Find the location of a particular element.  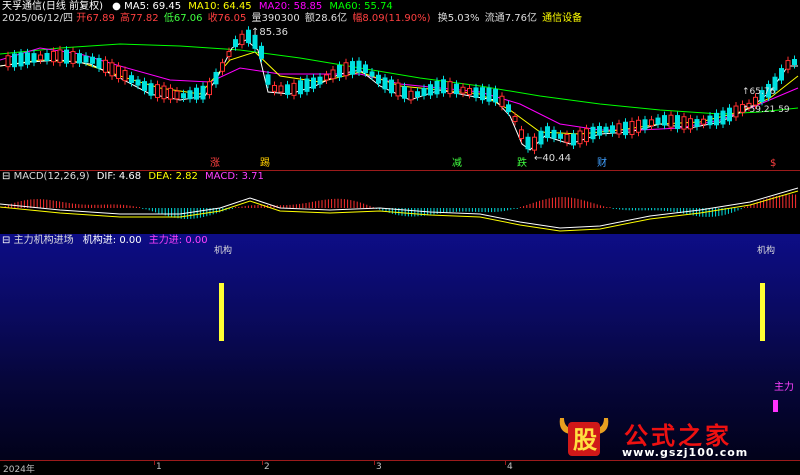

change: 幅8.09(11.90%) is located at coordinates (391, 18).